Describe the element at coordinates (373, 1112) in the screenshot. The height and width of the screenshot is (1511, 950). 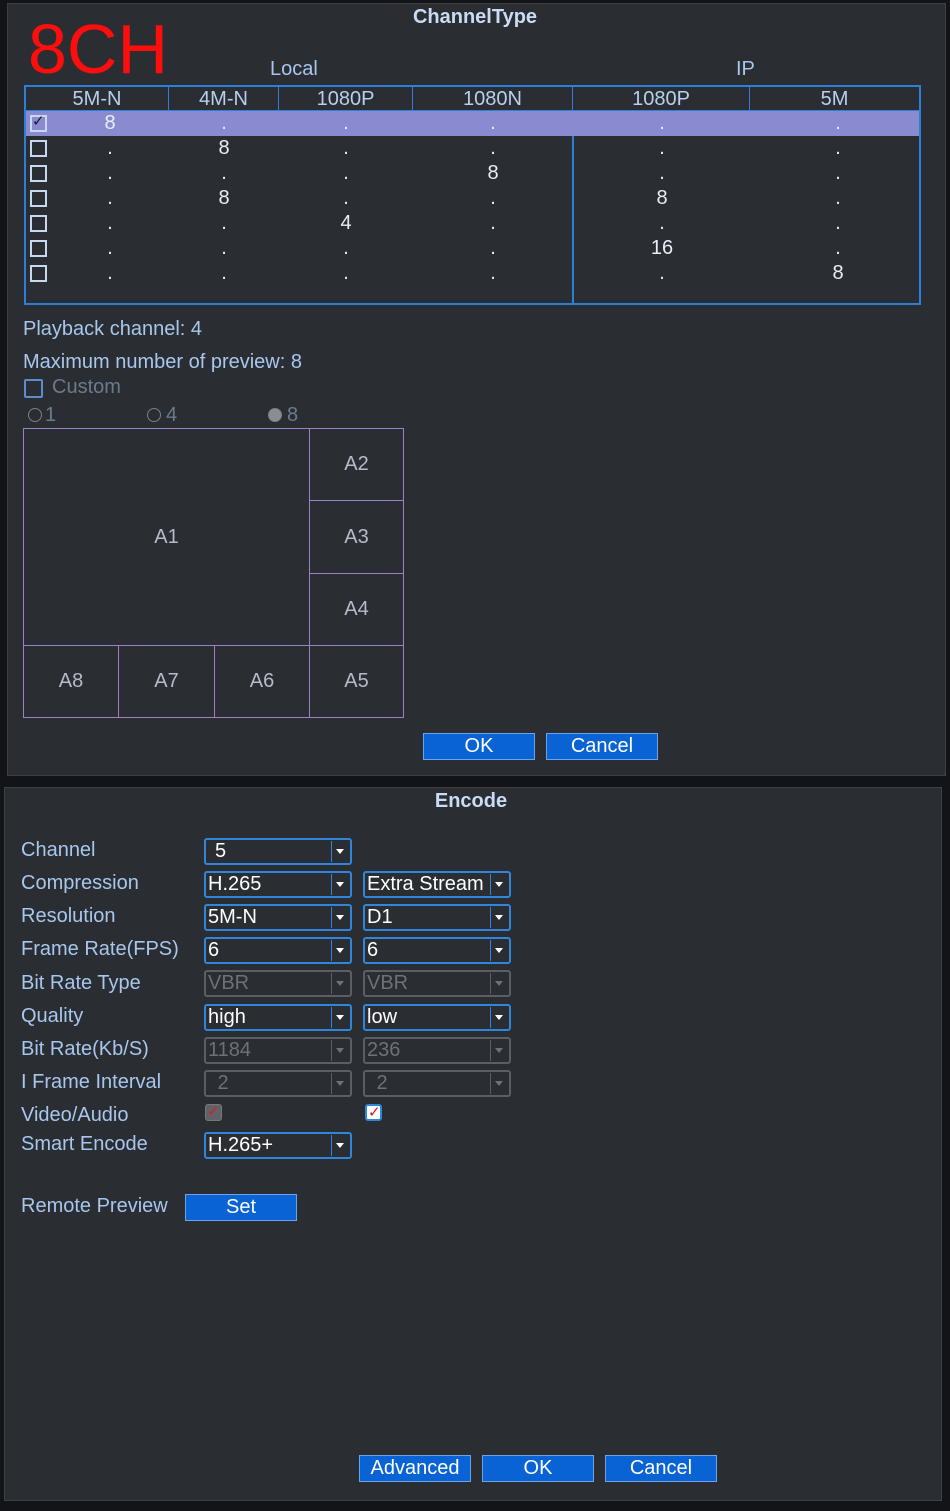
I see `extra-video-audio-checkbox` at that location.